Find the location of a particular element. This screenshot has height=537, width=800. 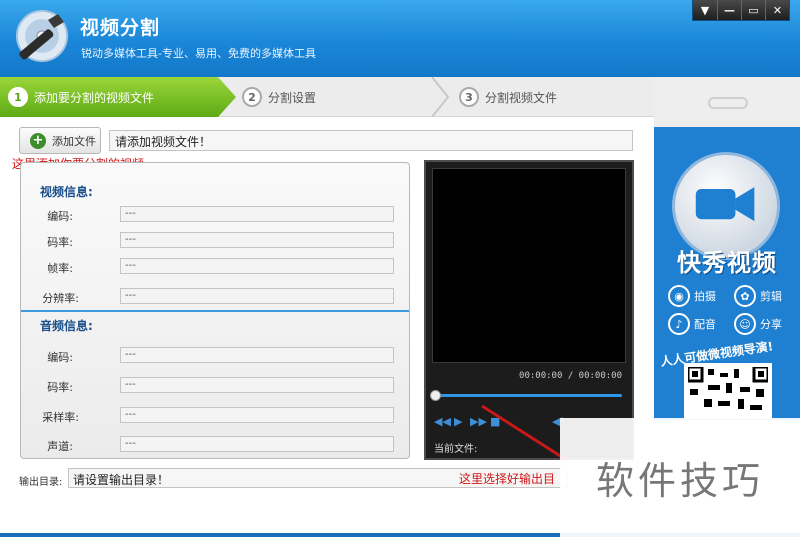

step-split-settings: 2 分割设置 is located at coordinates (279, 97).